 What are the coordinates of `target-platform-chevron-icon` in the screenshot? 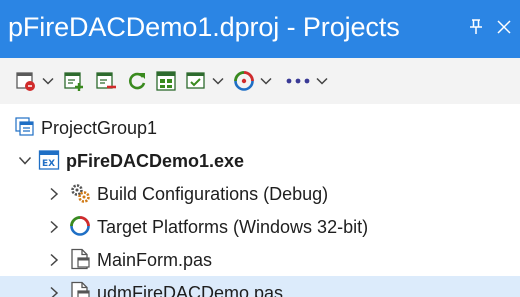 It's located at (266, 81).